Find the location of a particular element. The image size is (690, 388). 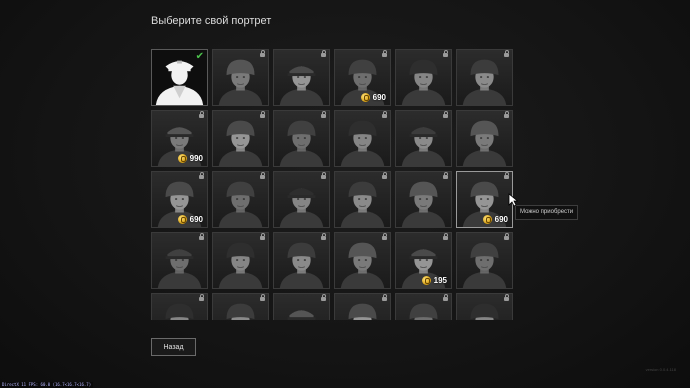

tooltip: Можно приобрести is located at coordinates (547, 212).